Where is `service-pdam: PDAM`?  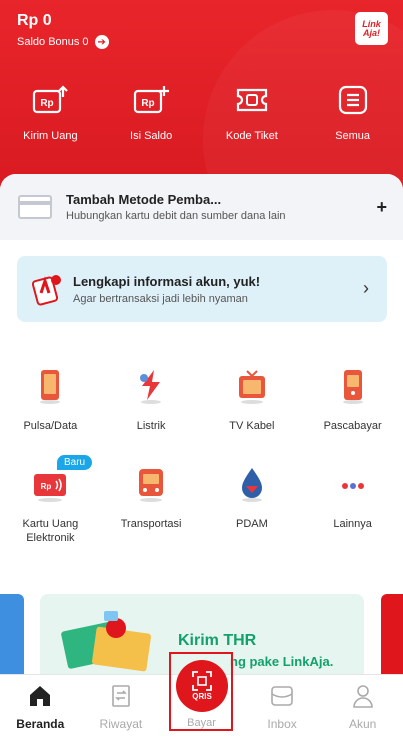 service-pdam: PDAM is located at coordinates (252, 513).